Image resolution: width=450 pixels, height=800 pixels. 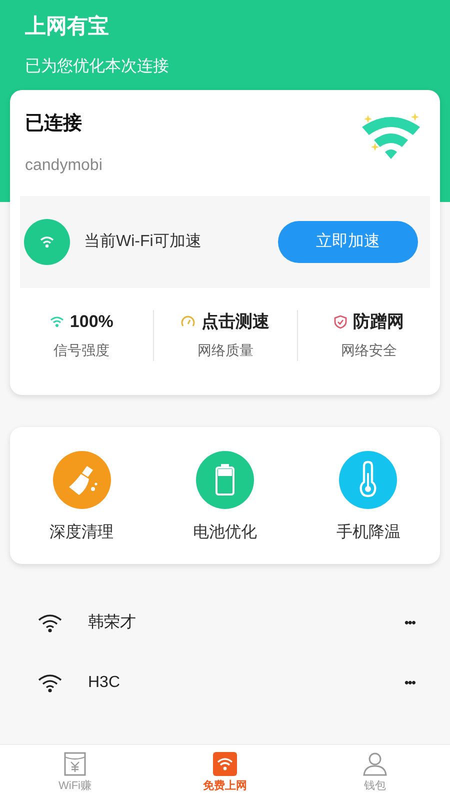 What do you see at coordinates (225, 350) in the screenshot?
I see `stat-label: 网络质量` at bounding box center [225, 350].